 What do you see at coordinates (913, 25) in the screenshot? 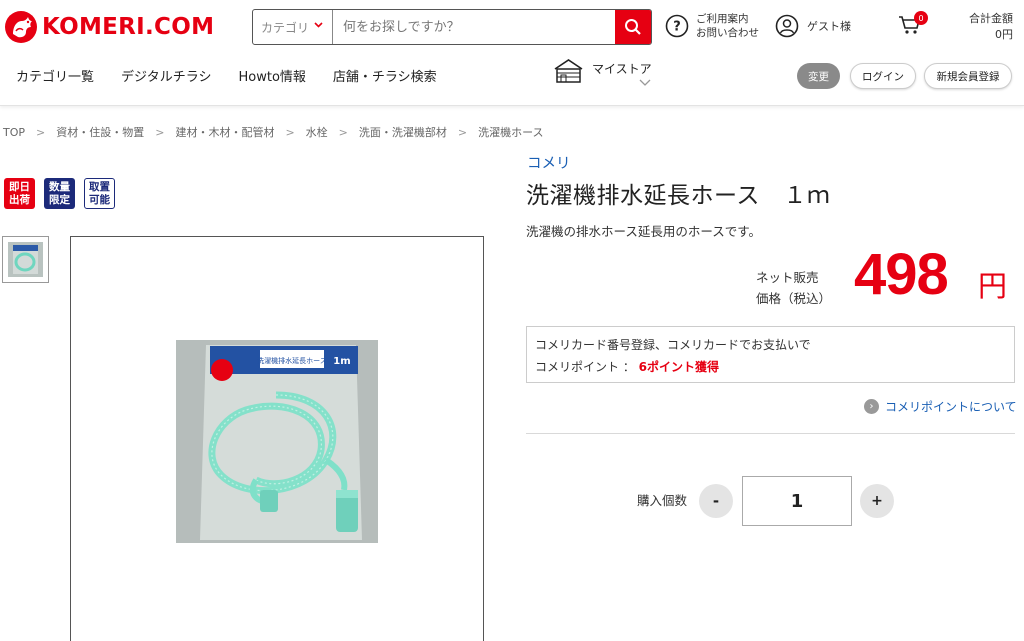
I see `cart-button: 0` at bounding box center [913, 25].